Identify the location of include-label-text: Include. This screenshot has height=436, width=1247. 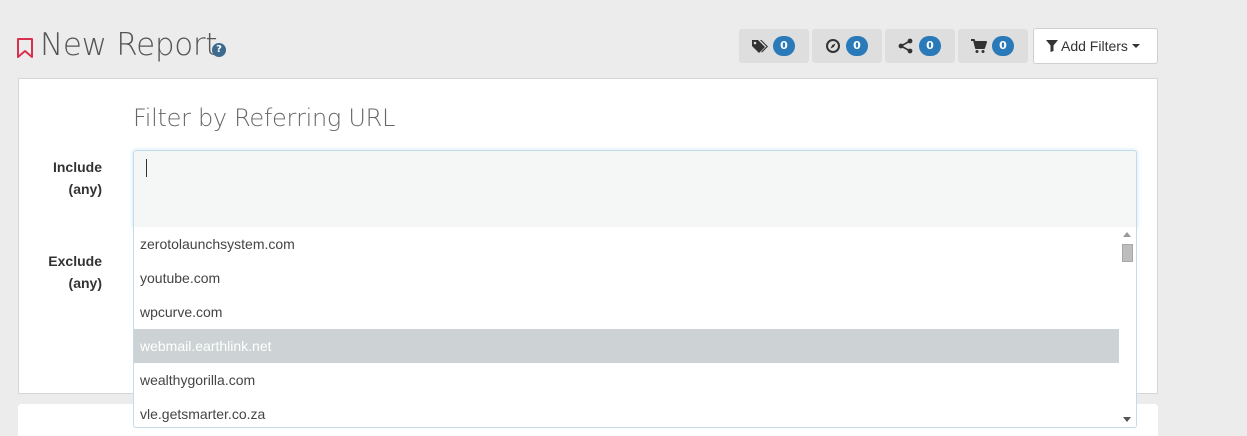
(77, 167).